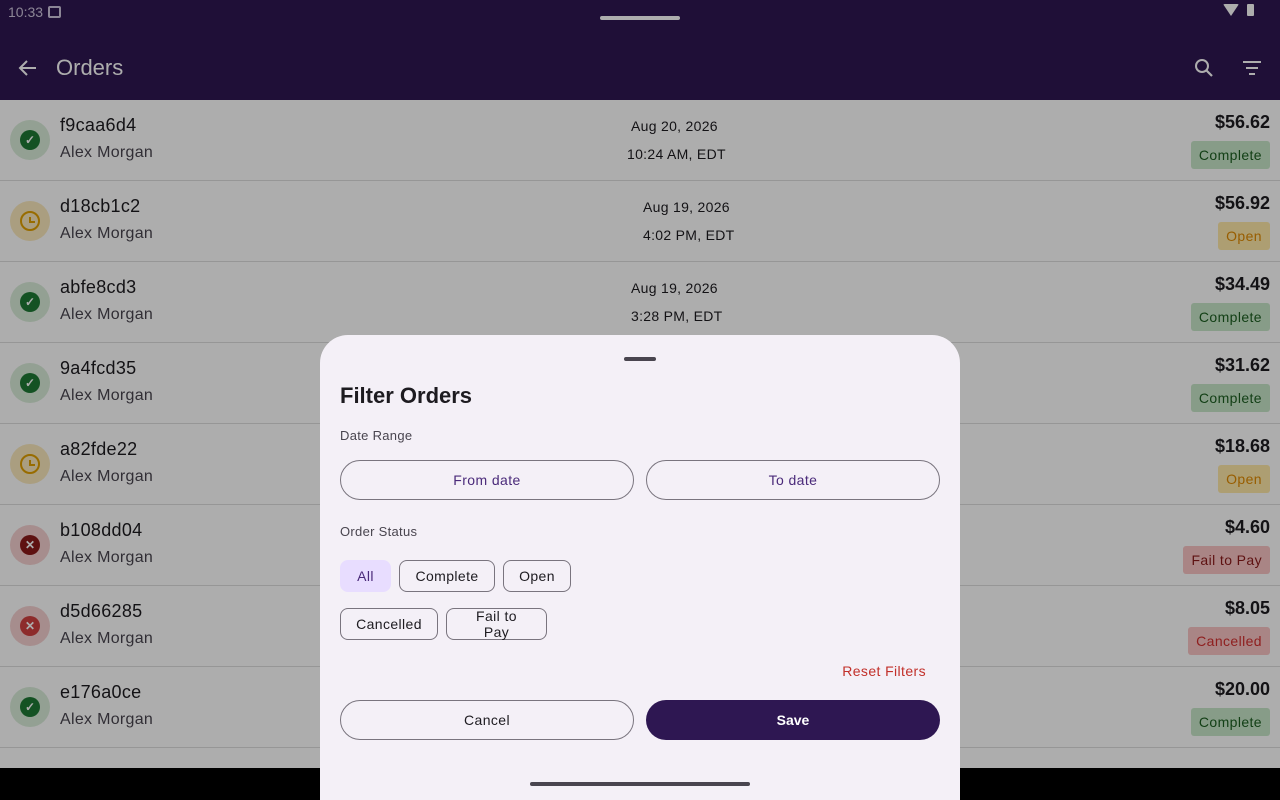 This screenshot has height=800, width=1280. What do you see at coordinates (389, 624) in the screenshot?
I see `chip-cancelled: Cancelled` at bounding box center [389, 624].